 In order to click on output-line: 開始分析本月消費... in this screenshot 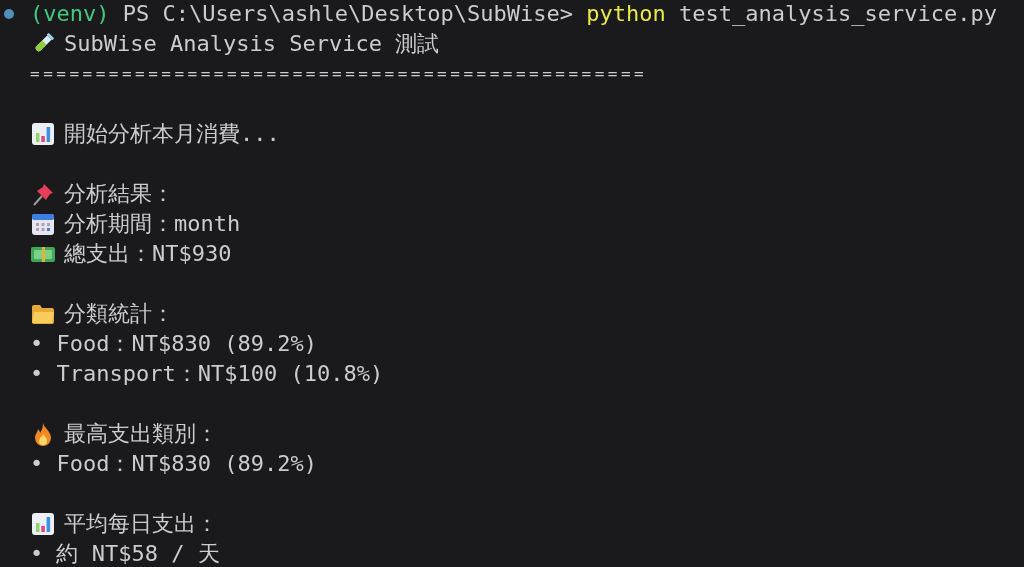, I will do `click(172, 134)`.